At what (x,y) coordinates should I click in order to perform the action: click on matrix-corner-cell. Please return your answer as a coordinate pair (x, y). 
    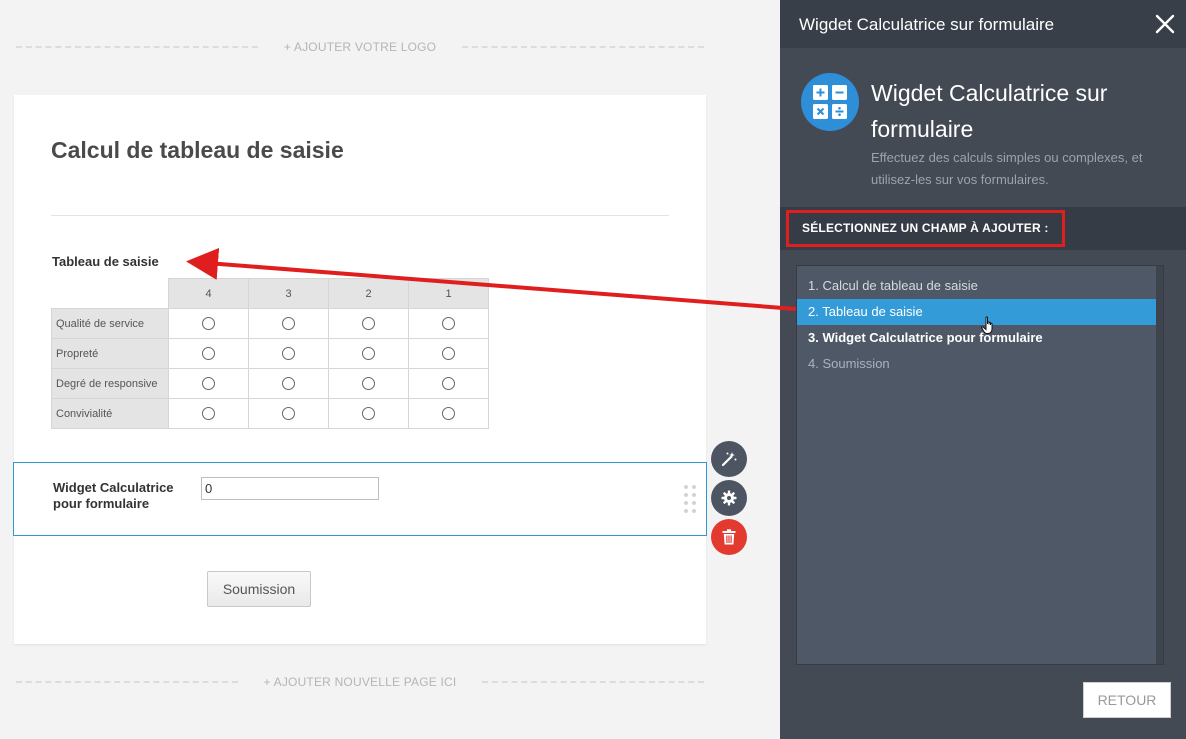
    Looking at the image, I should click on (110, 293).